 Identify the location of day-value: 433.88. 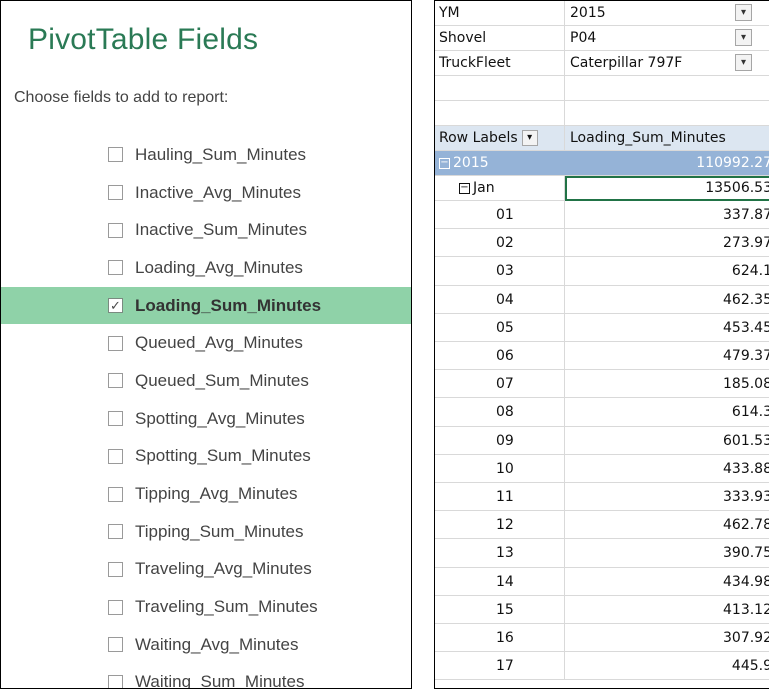
(667, 469).